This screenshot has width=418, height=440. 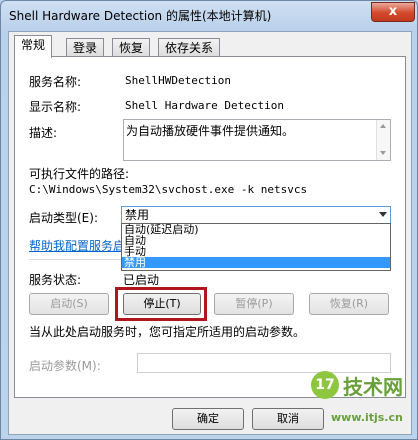 I want to click on service-name-label: 服务名称:, so click(x=55, y=82).